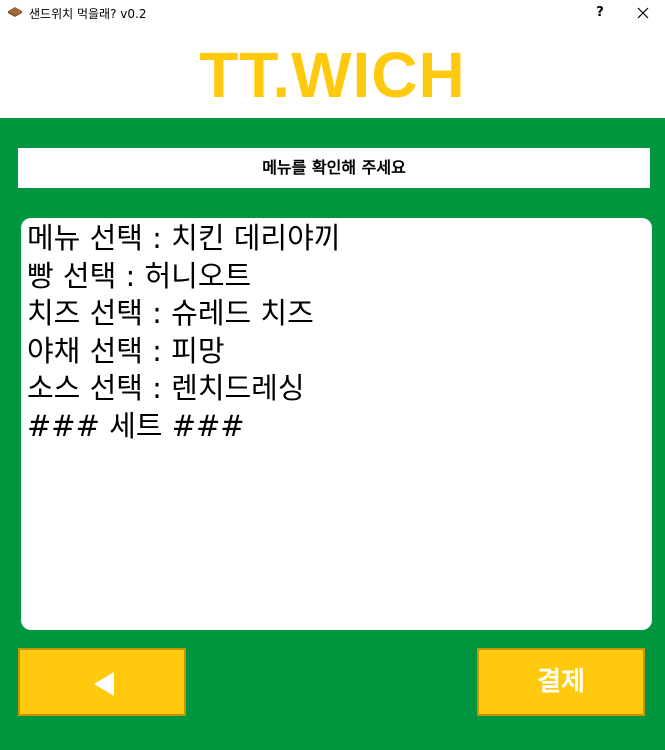 Image resolution: width=665 pixels, height=750 pixels. What do you see at coordinates (600, 13) in the screenshot?
I see `help-button: ?` at bounding box center [600, 13].